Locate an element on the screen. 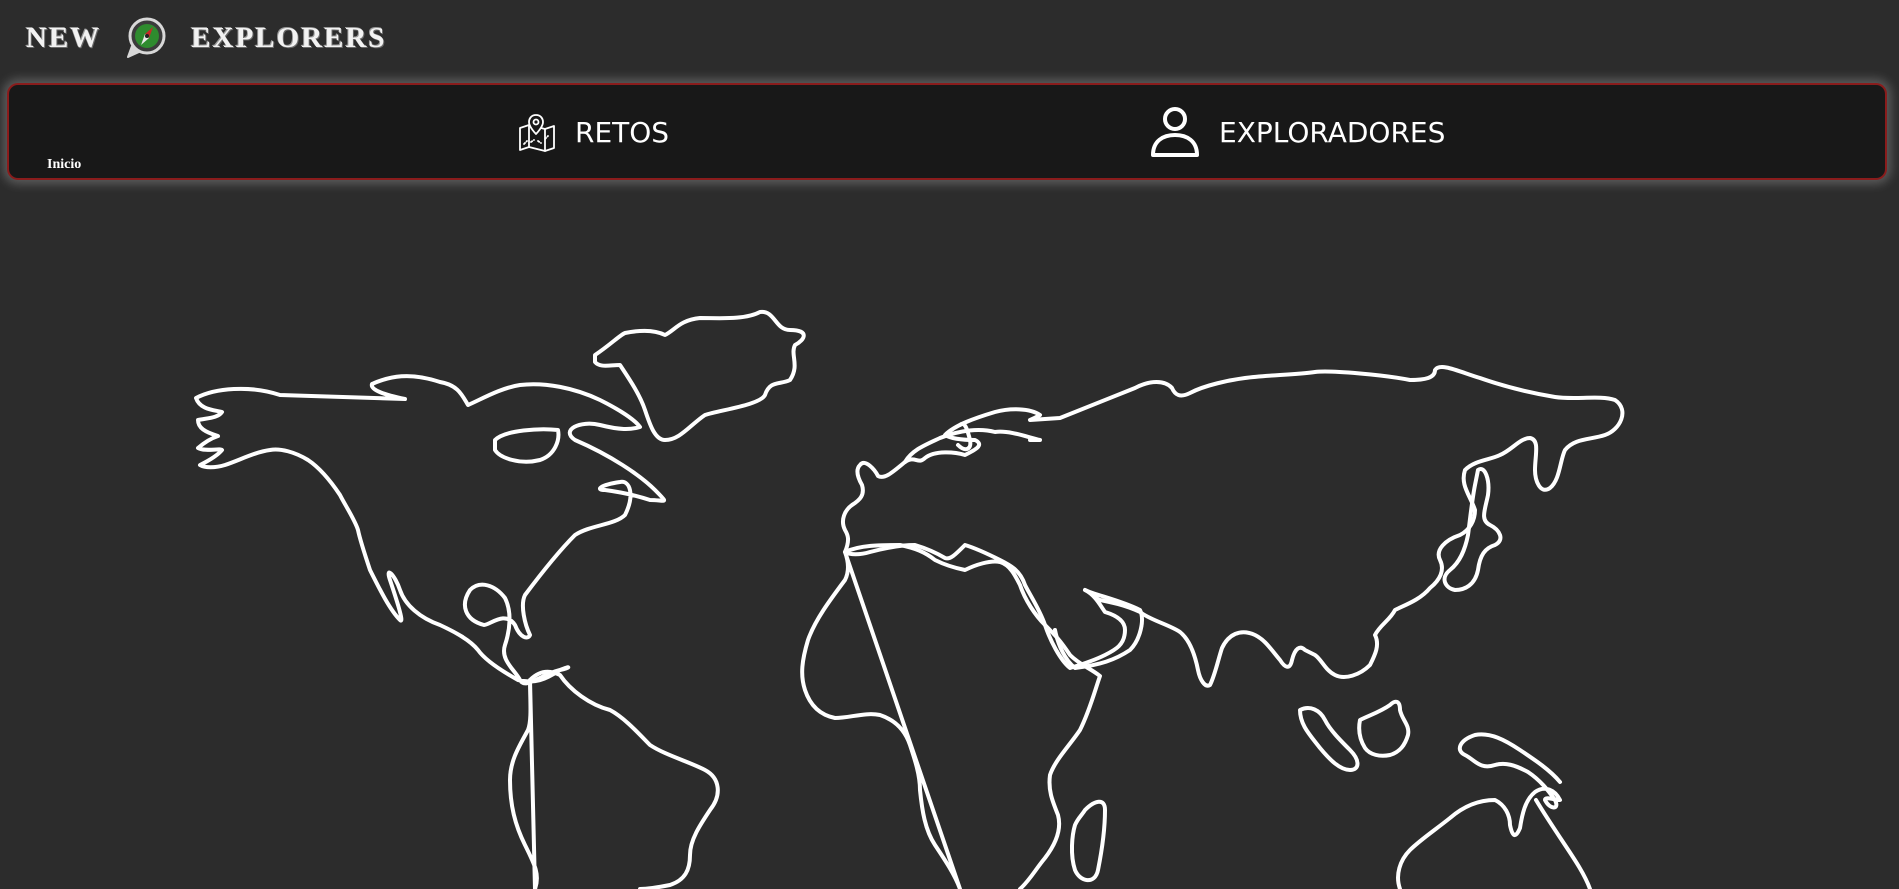  africa-outline is located at coordinates (951, 716).